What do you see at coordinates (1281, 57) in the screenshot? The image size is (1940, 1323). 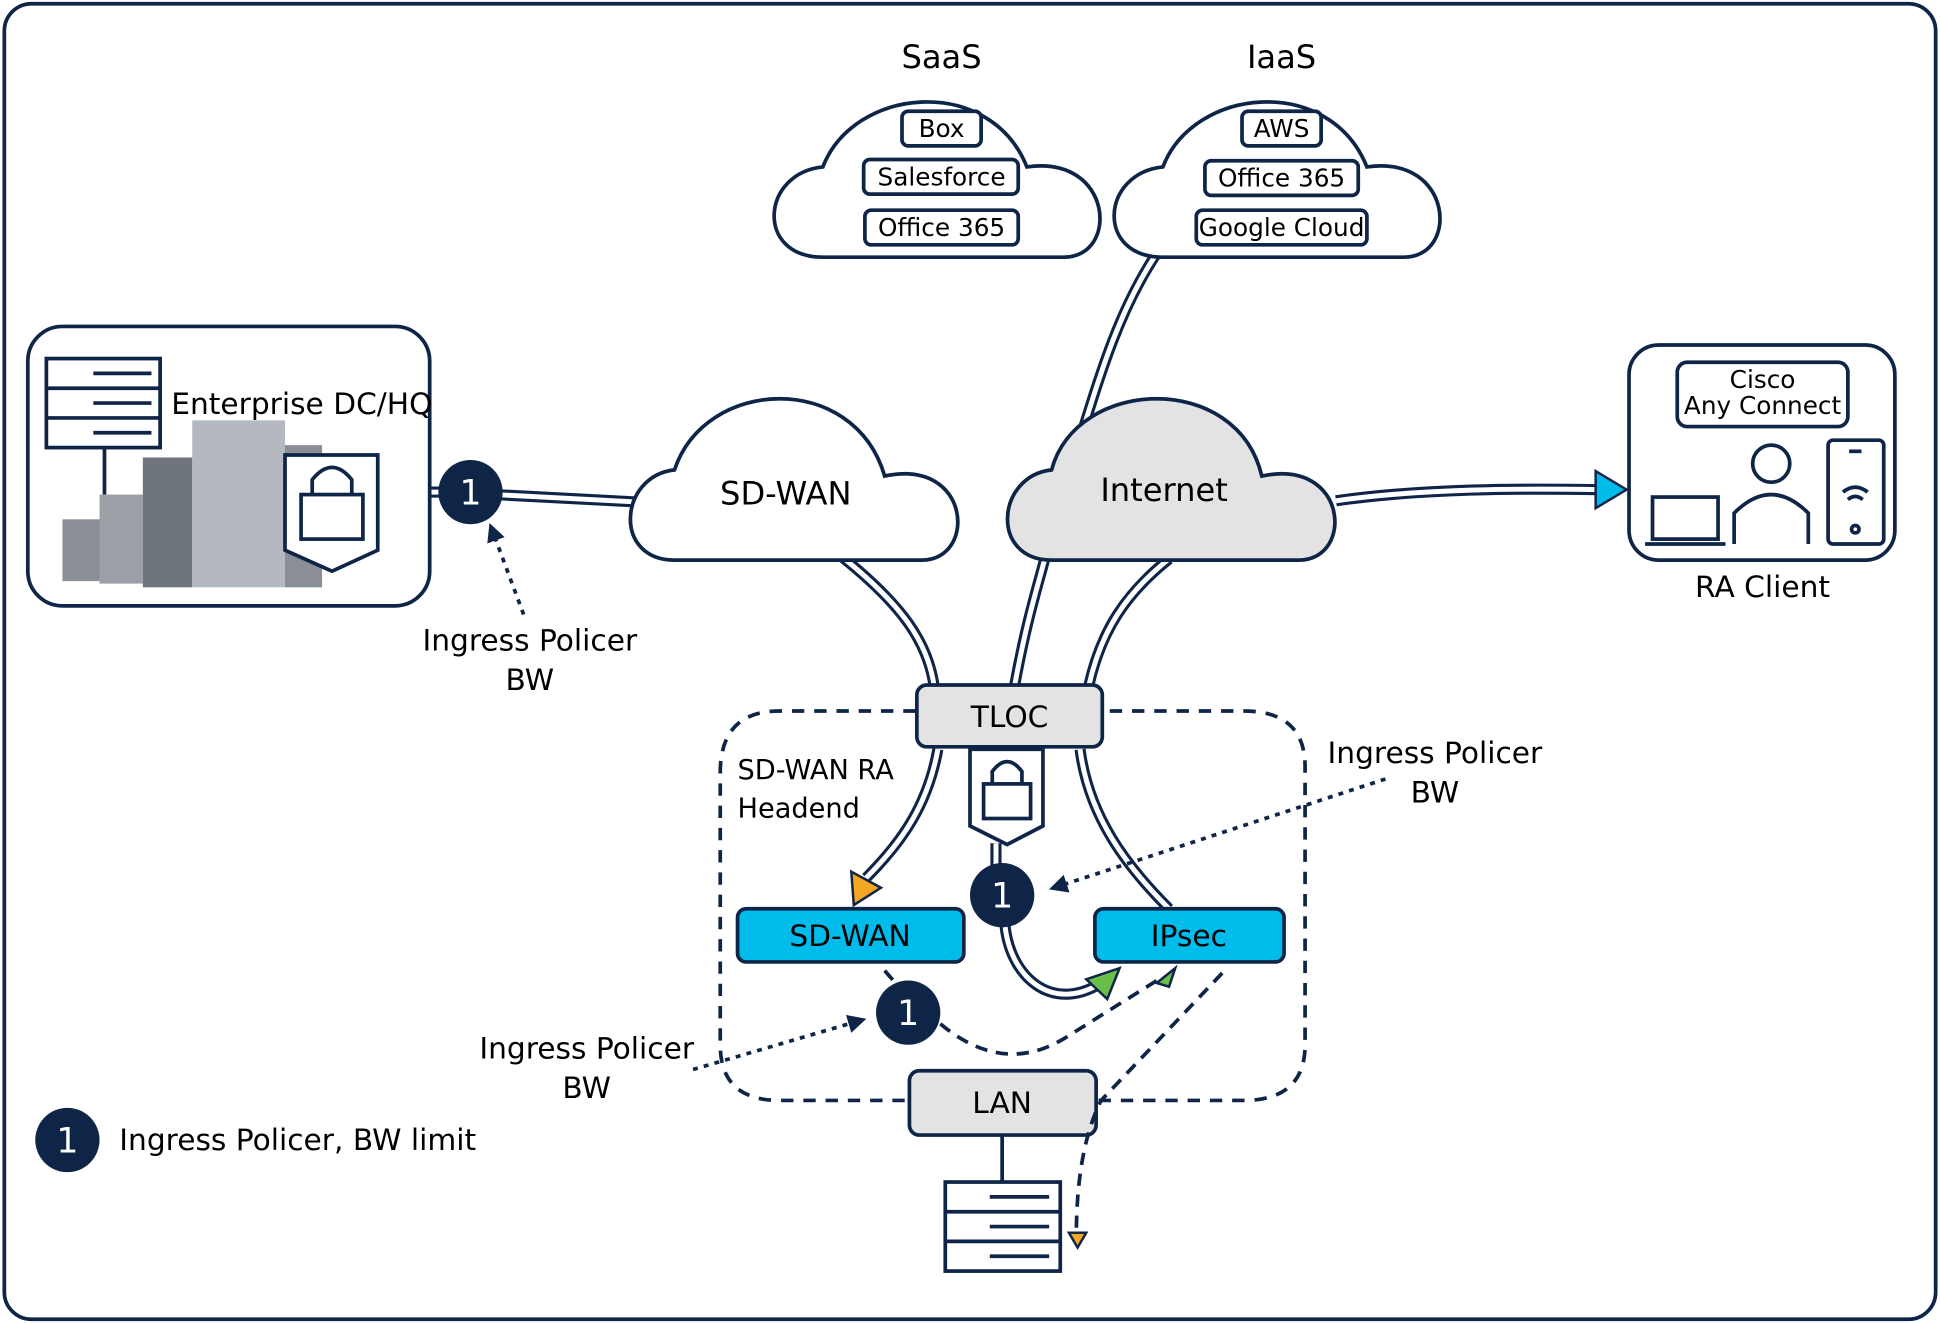 I see `iaas-title: IaaS` at bounding box center [1281, 57].